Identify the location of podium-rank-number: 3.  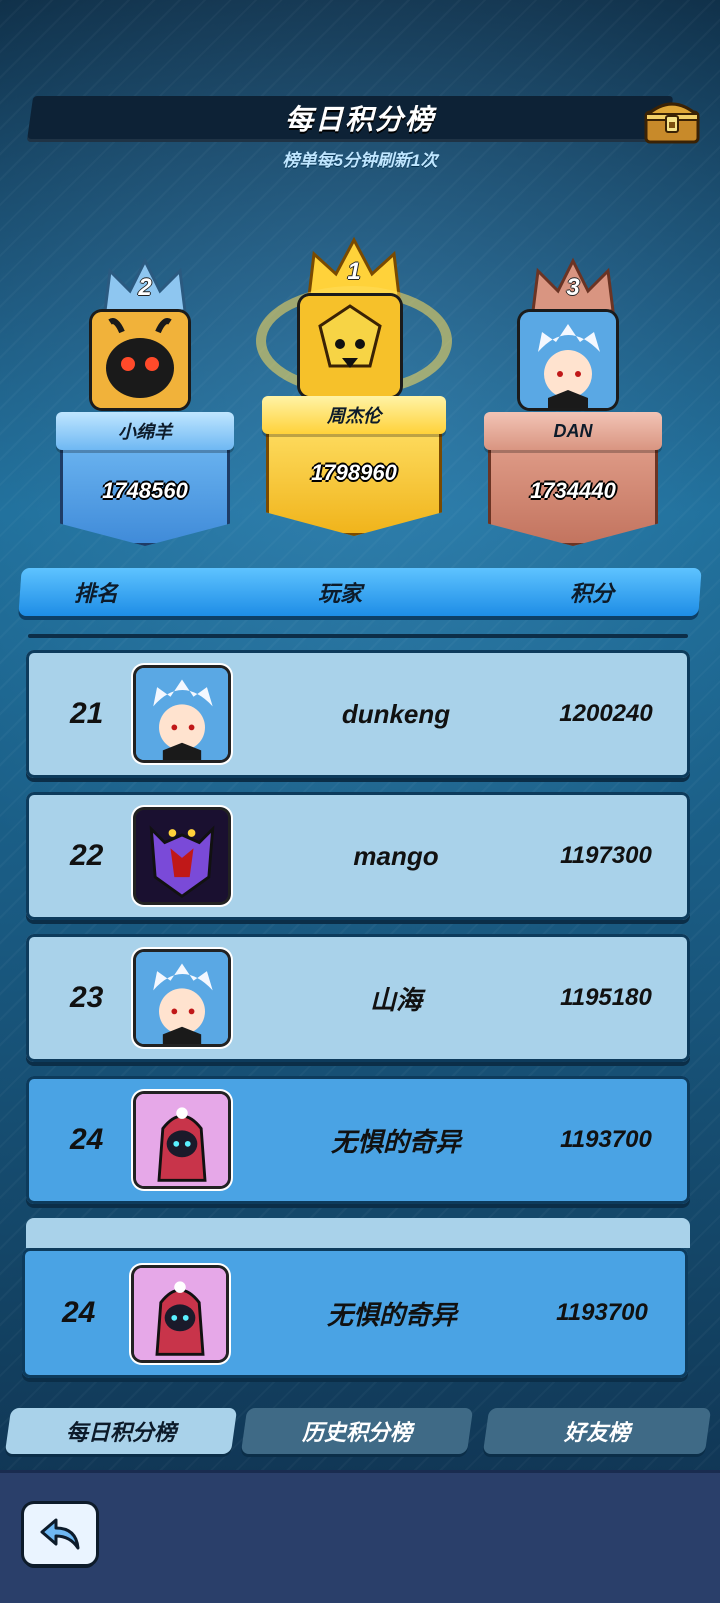
(573, 287).